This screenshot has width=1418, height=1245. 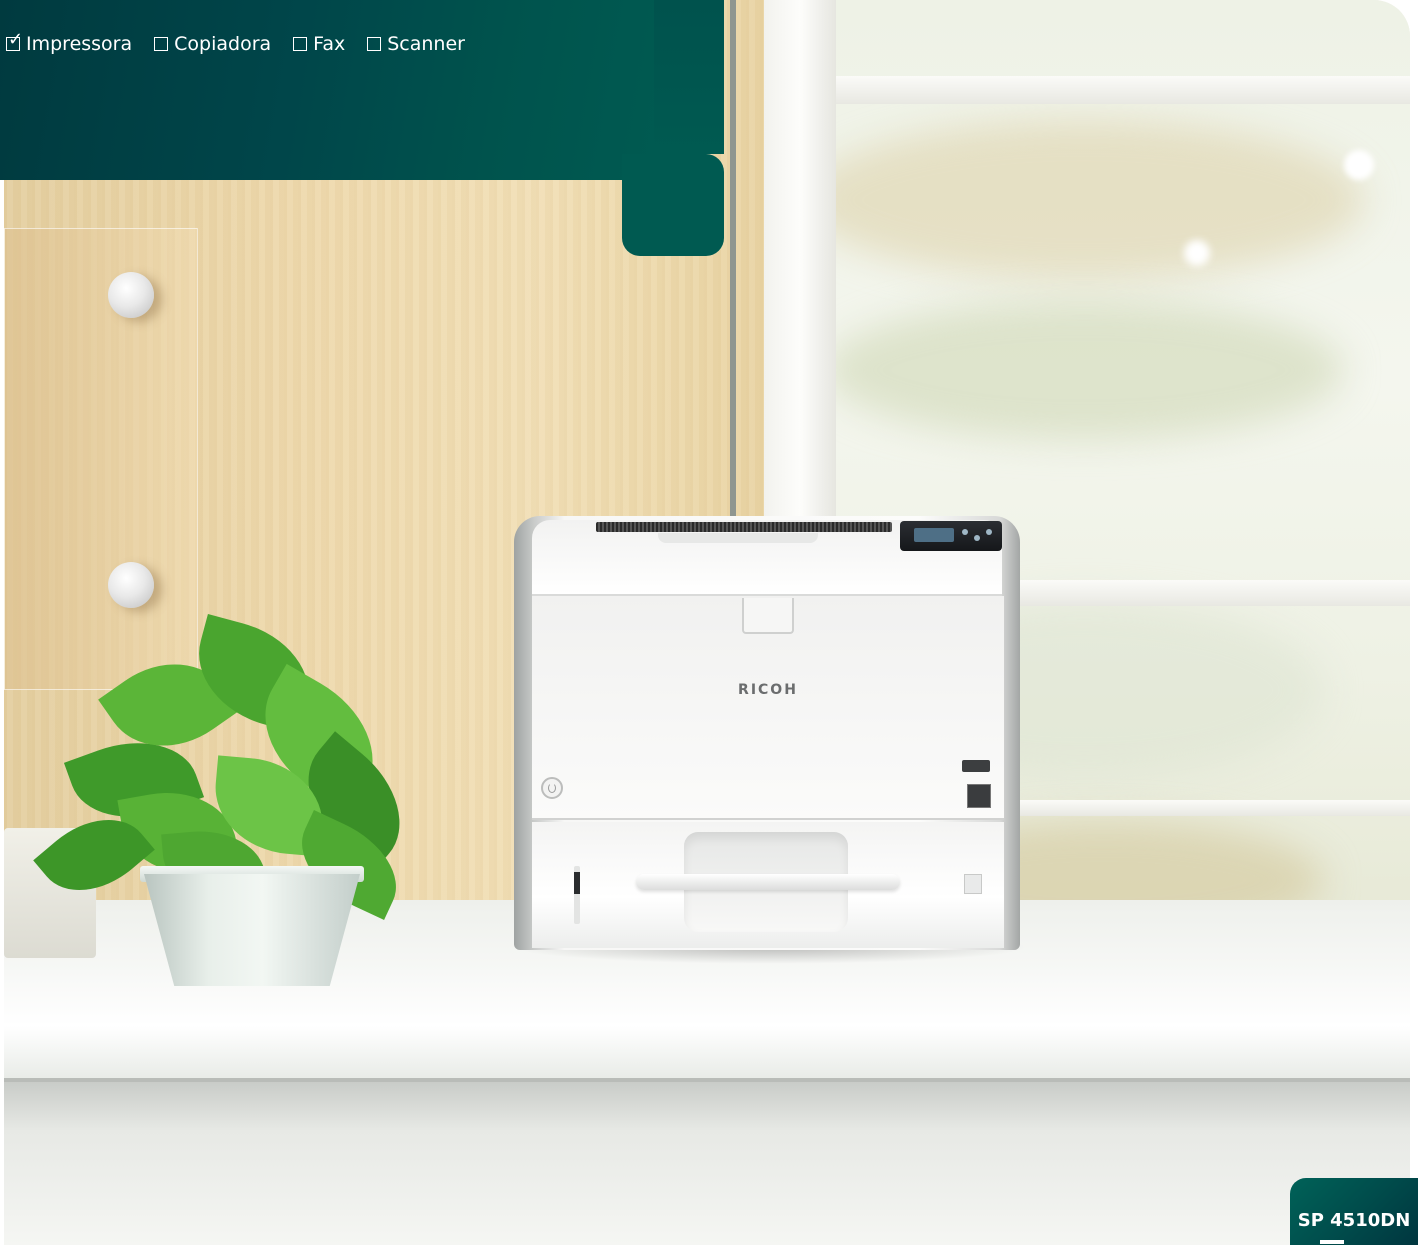 I want to click on function-list: ✓ Impressora Copiadora Fax Scanner, so click(x=246, y=42).